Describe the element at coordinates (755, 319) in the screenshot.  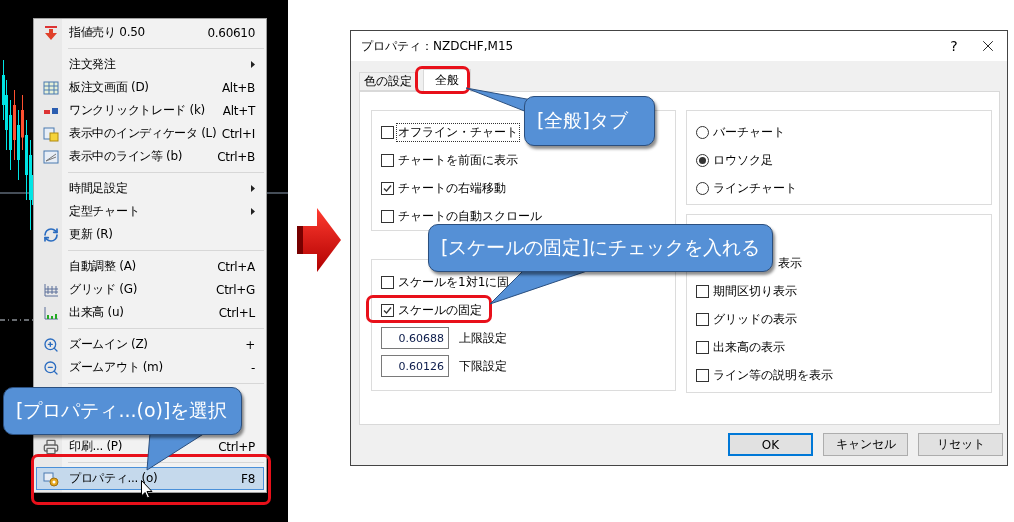
I see `checkbox-label: グリッドの表示` at that location.